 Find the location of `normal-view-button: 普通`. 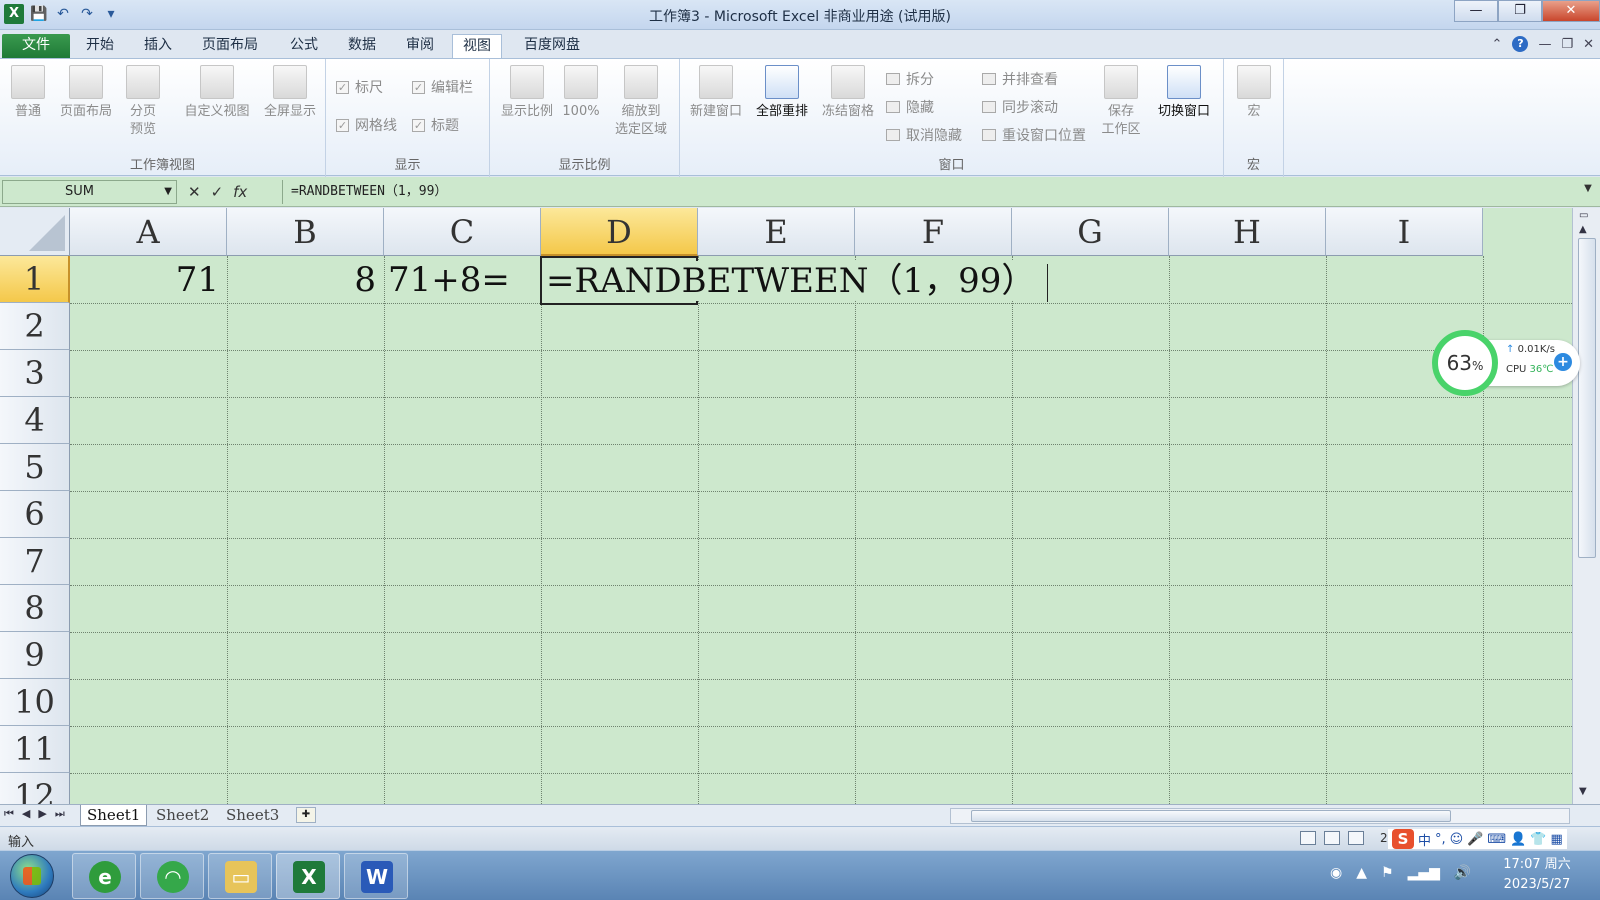

normal-view-button: 普通 is located at coordinates (28, 93).